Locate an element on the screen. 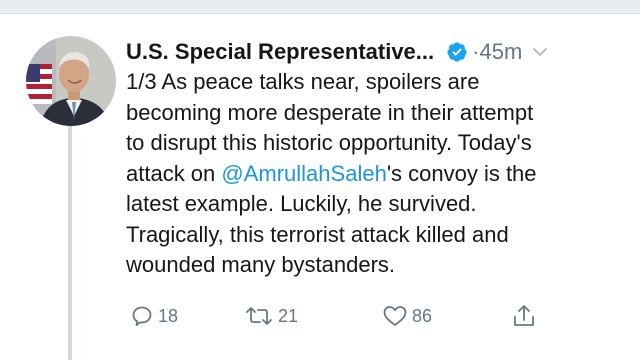 The width and height of the screenshot is (640, 360). retweet-icon is located at coordinates (259, 316).